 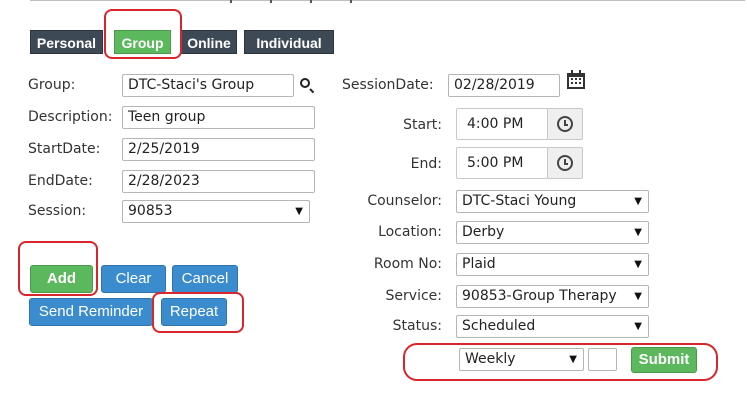 I want to click on end-date-field: 2/28/2023, so click(x=218, y=181).